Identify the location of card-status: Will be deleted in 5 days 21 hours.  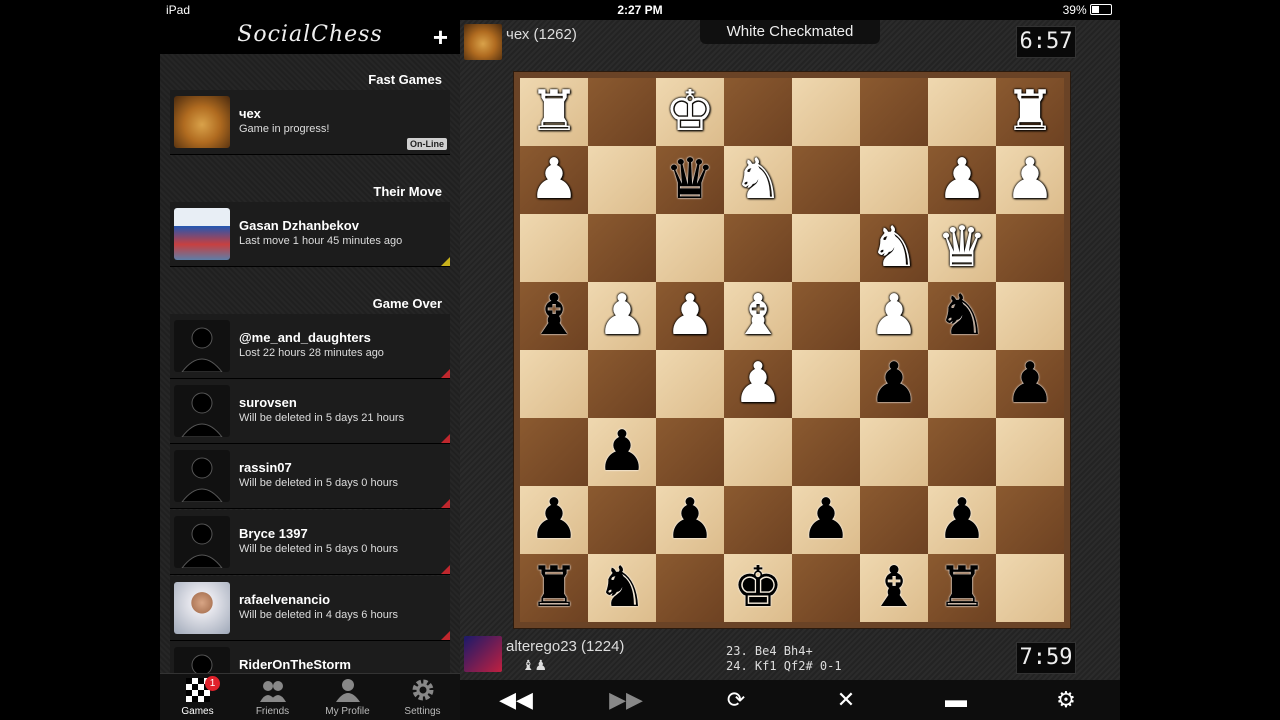
(322, 418).